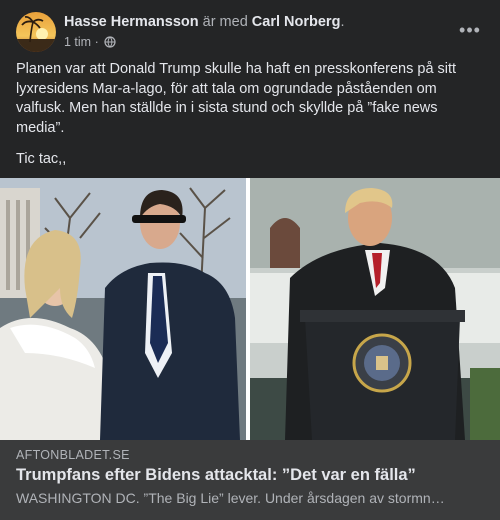 This screenshot has height=520, width=500. I want to click on with-text: är med, so click(225, 22).